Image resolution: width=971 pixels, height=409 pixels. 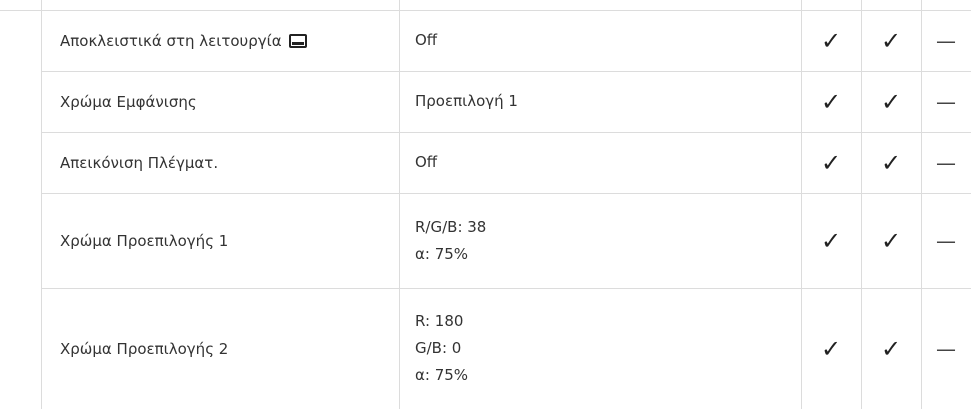 I want to click on monitor-icon, so click(x=297, y=40).